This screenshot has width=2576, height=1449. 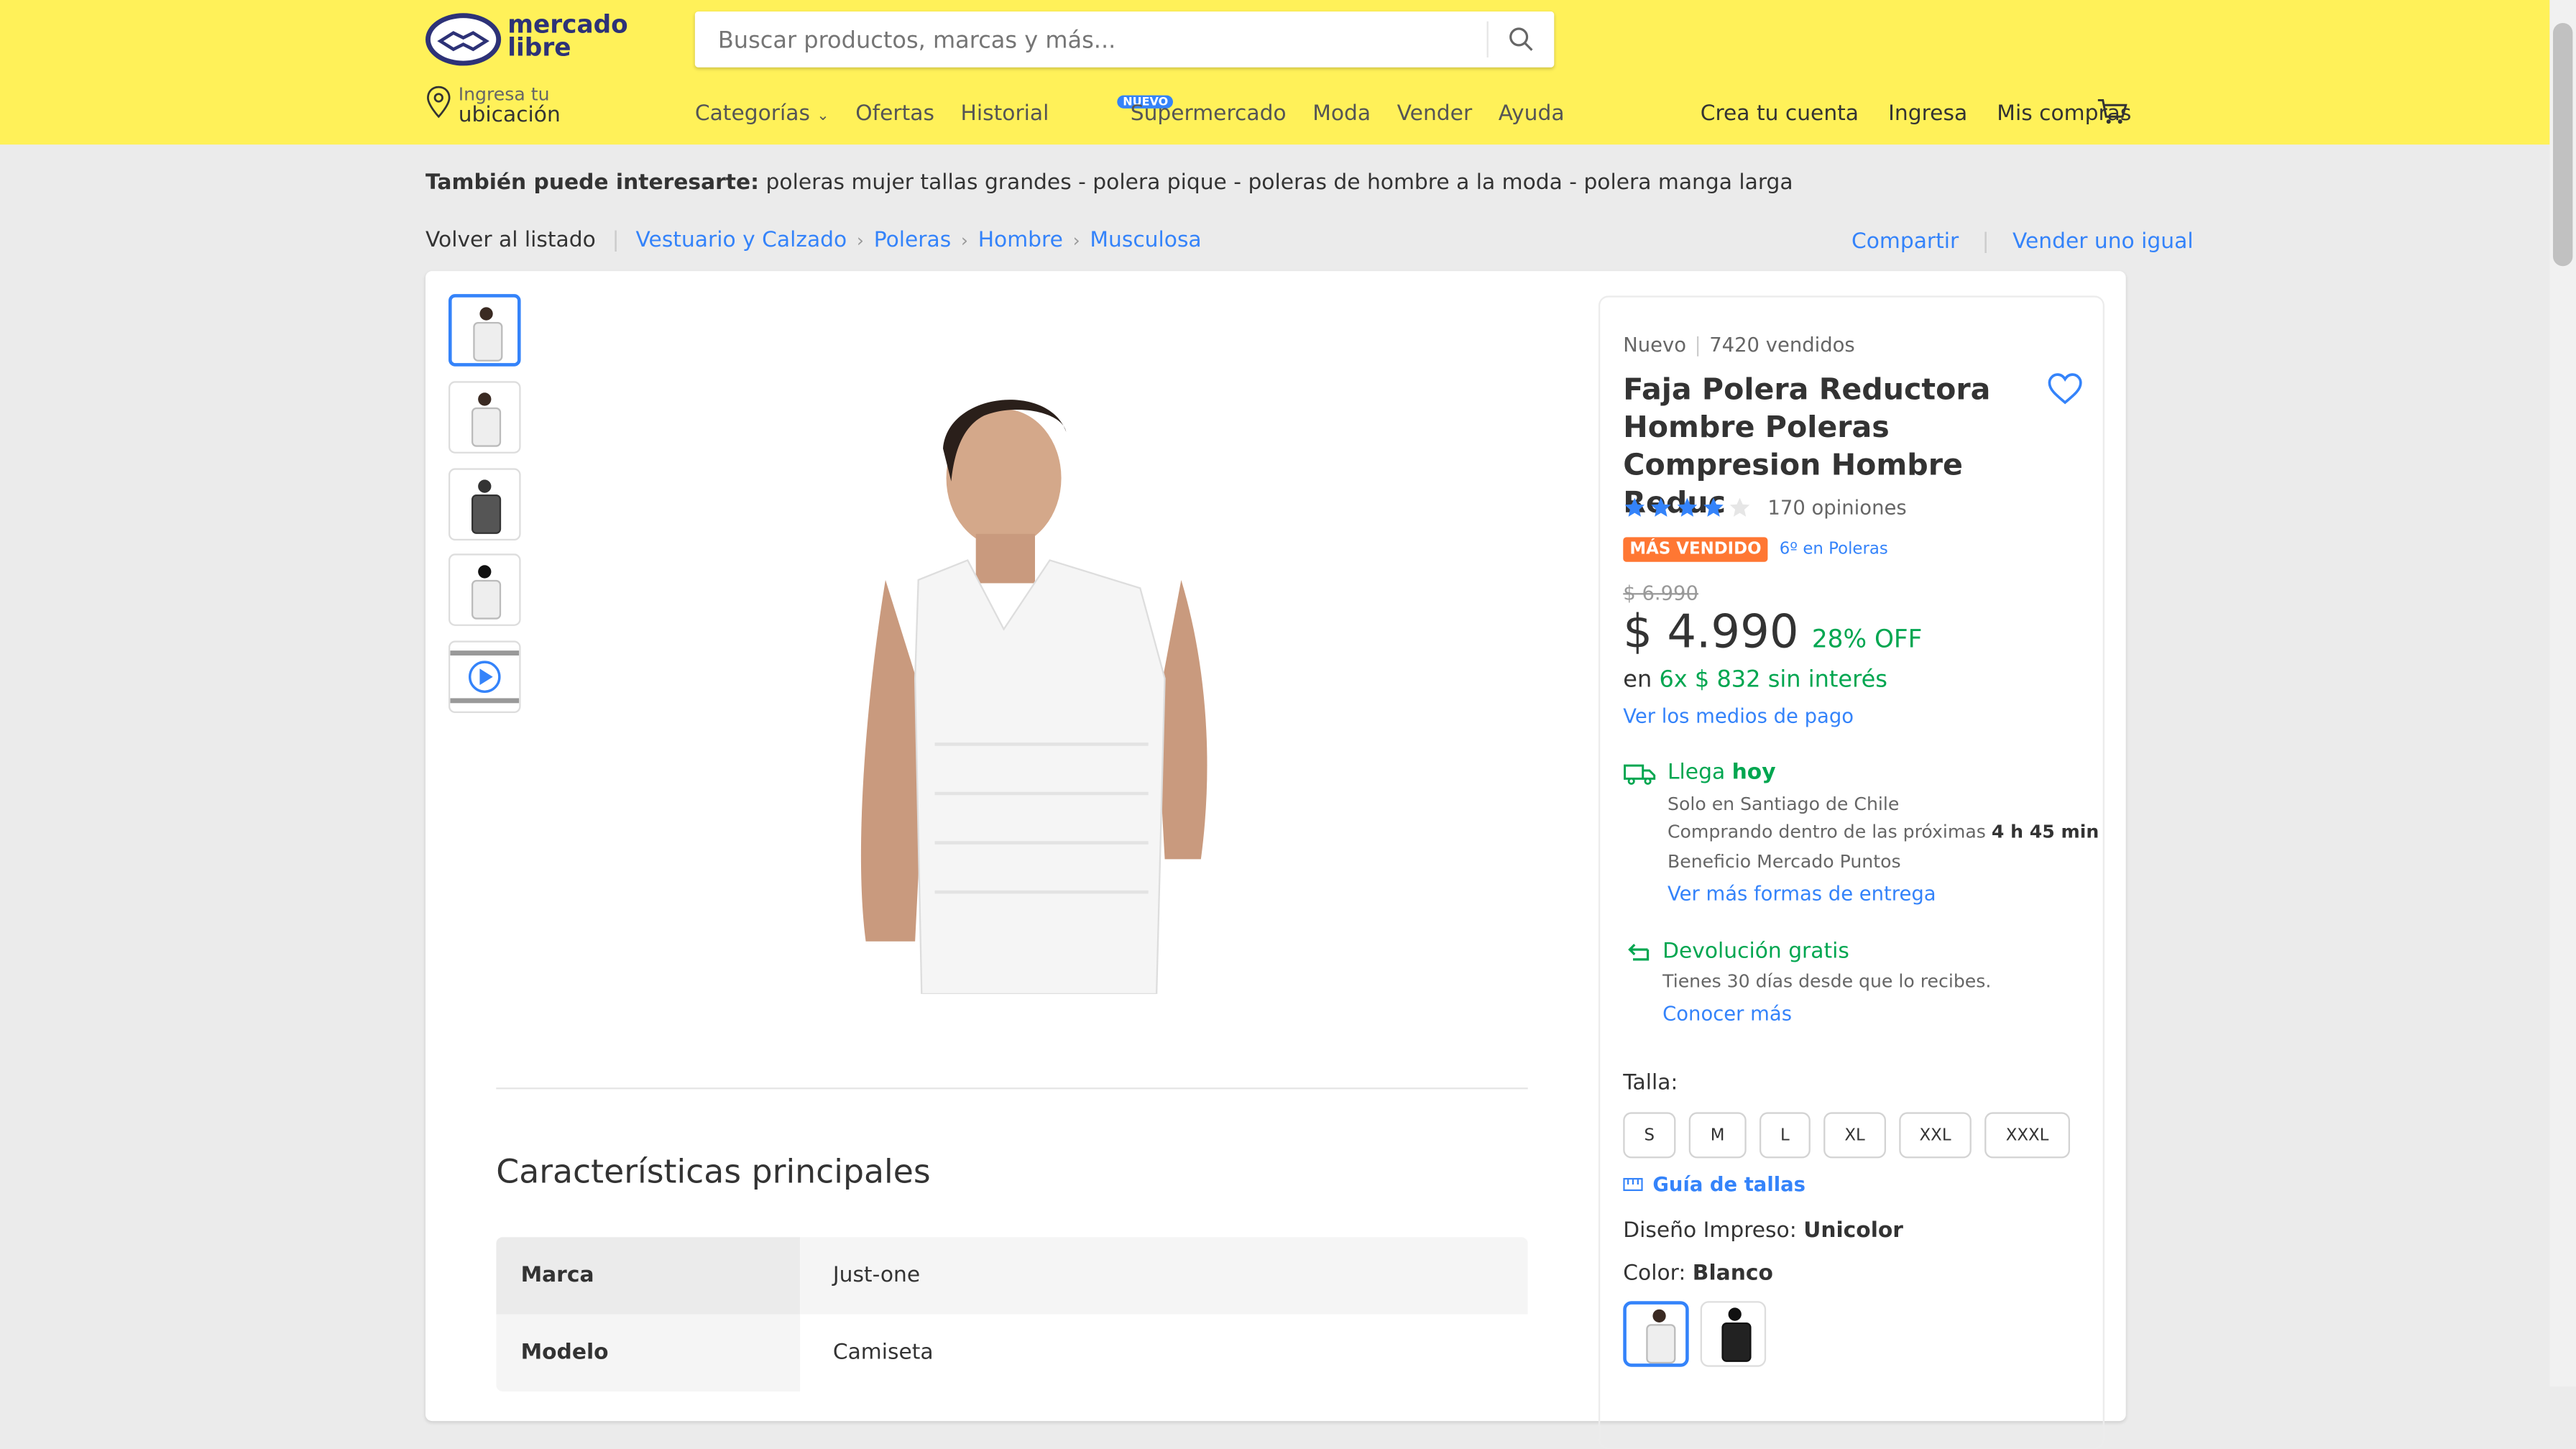 I want to click on user-nav: Crea tu cuenta Ingresa Mis compras, so click(x=1916, y=114).